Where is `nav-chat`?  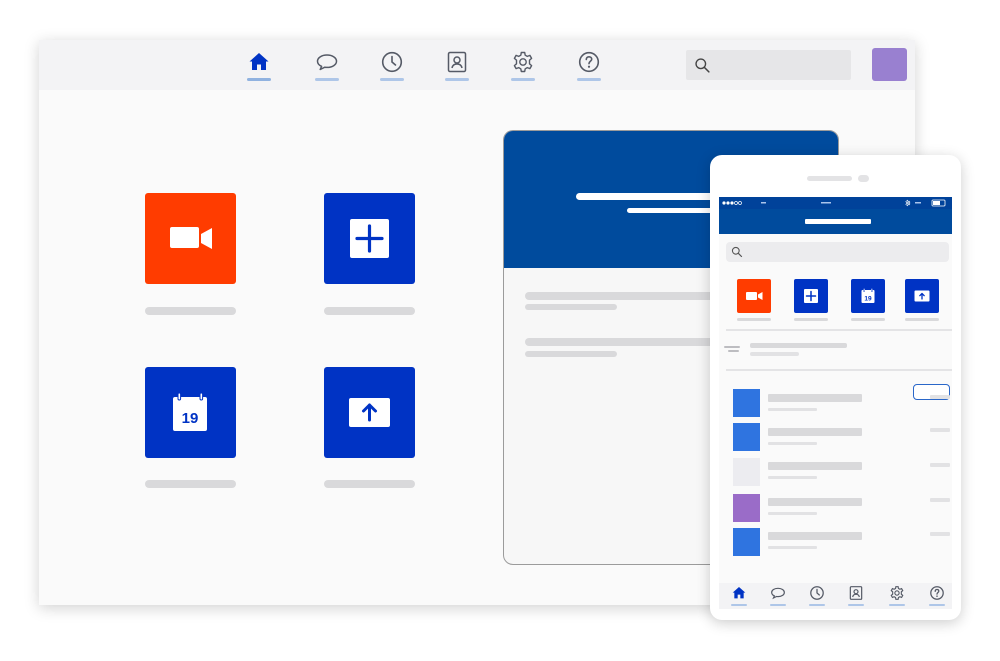 nav-chat is located at coordinates (327, 67).